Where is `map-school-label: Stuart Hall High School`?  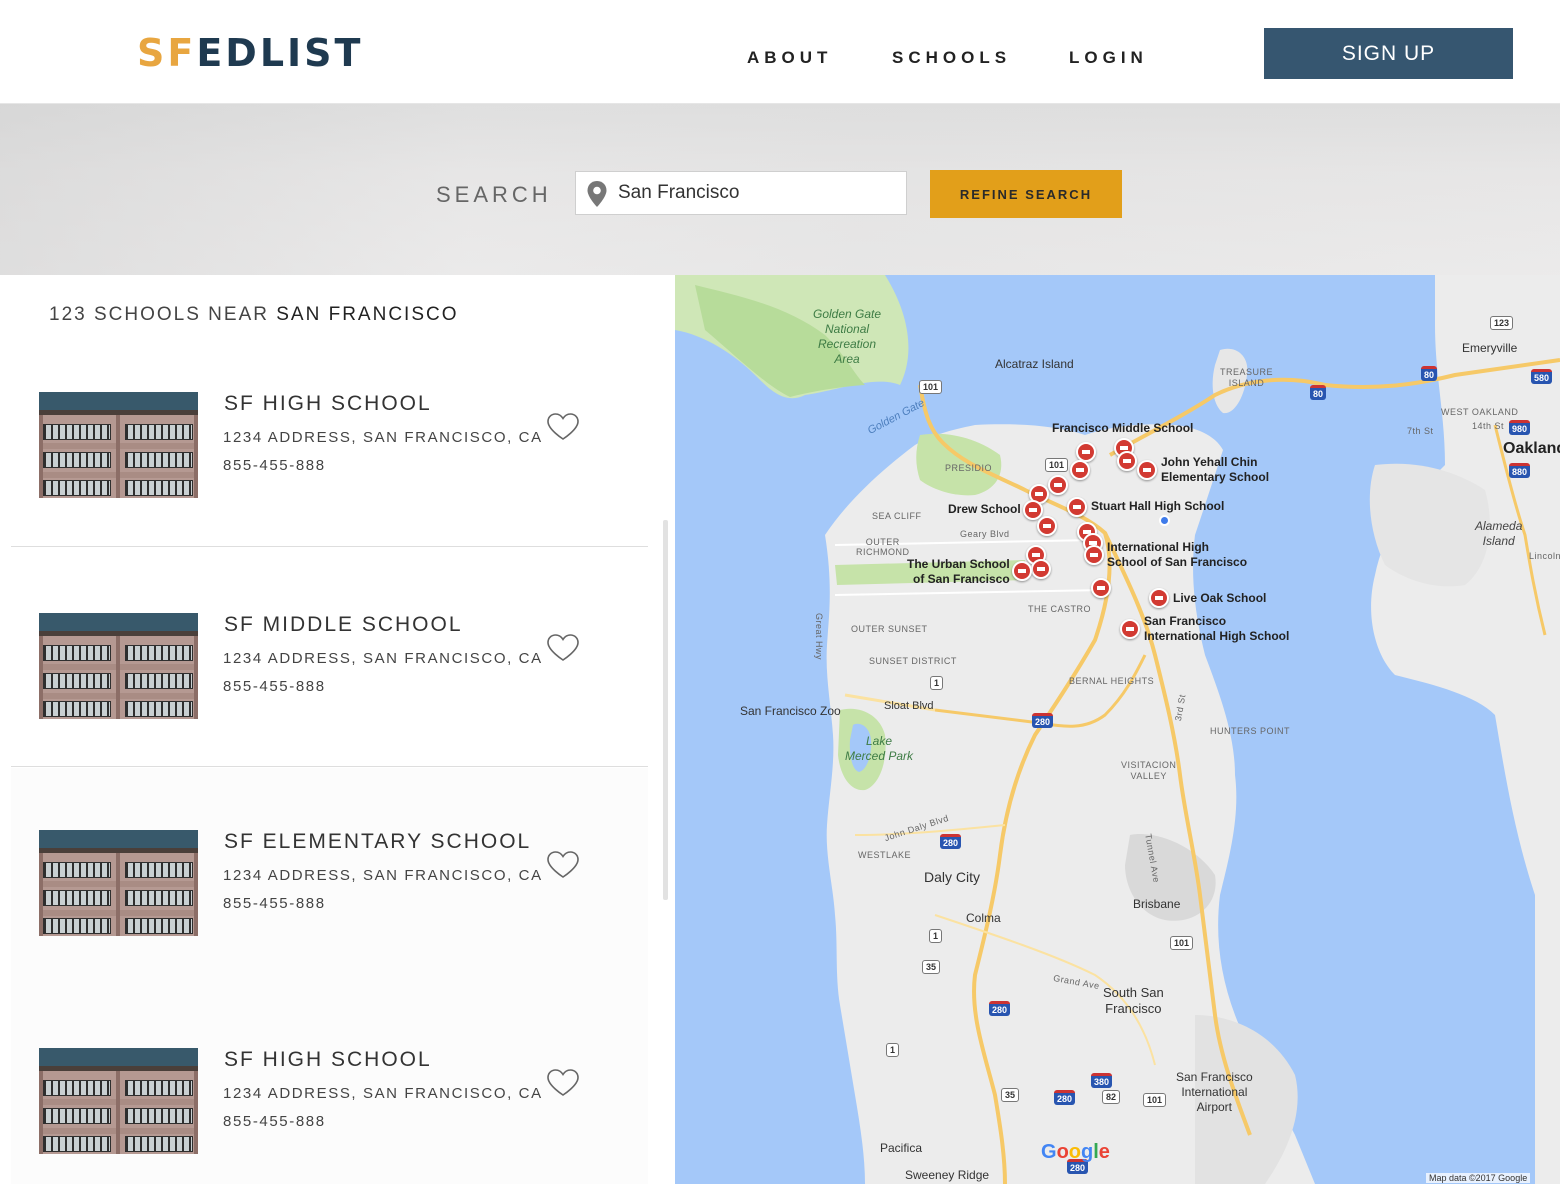
map-school-label: Stuart Hall High School is located at coordinates (1157, 506).